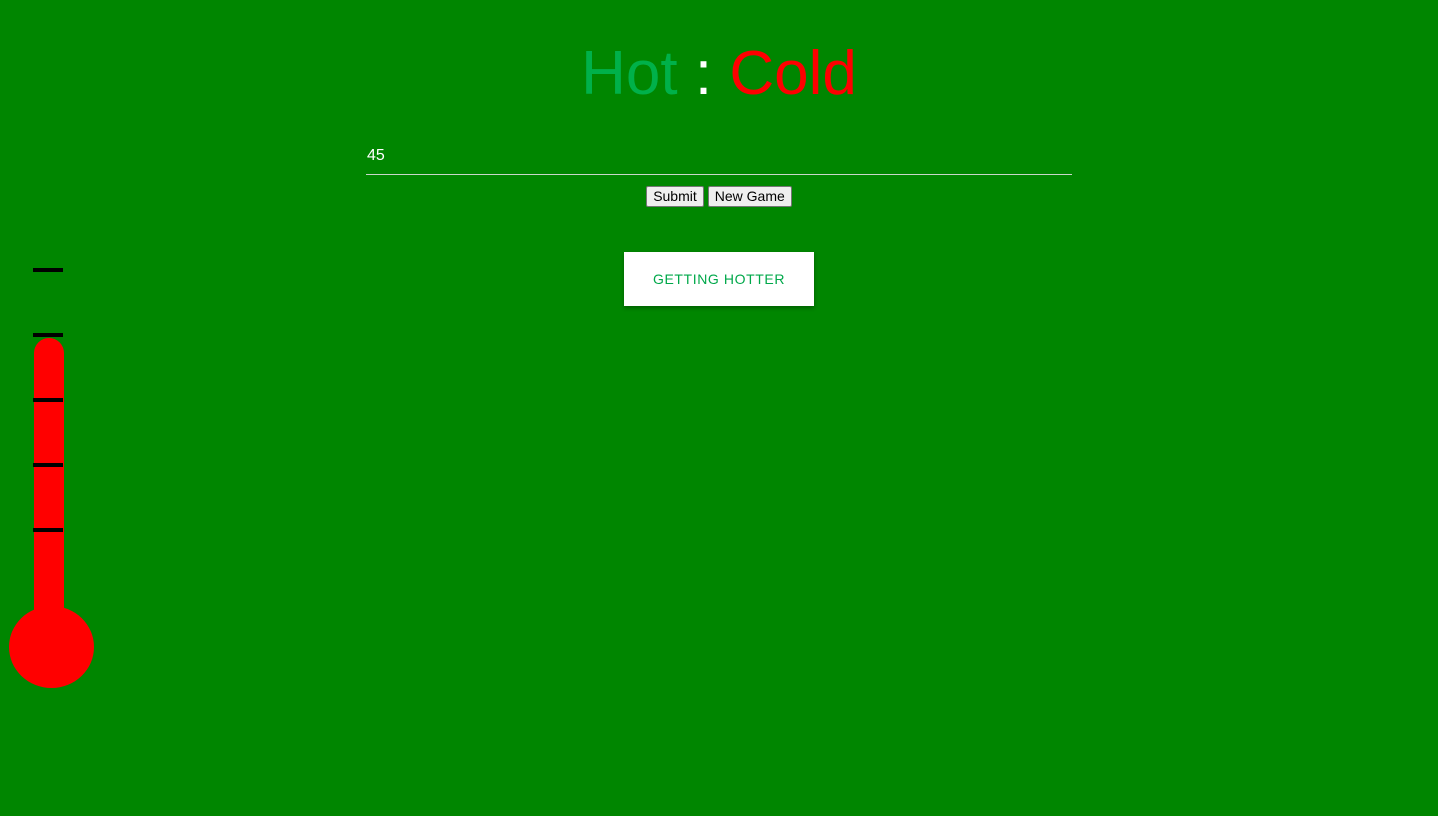 The image size is (1438, 816). Describe the element at coordinates (749, 196) in the screenshot. I see `new-game-button: New Game` at that location.